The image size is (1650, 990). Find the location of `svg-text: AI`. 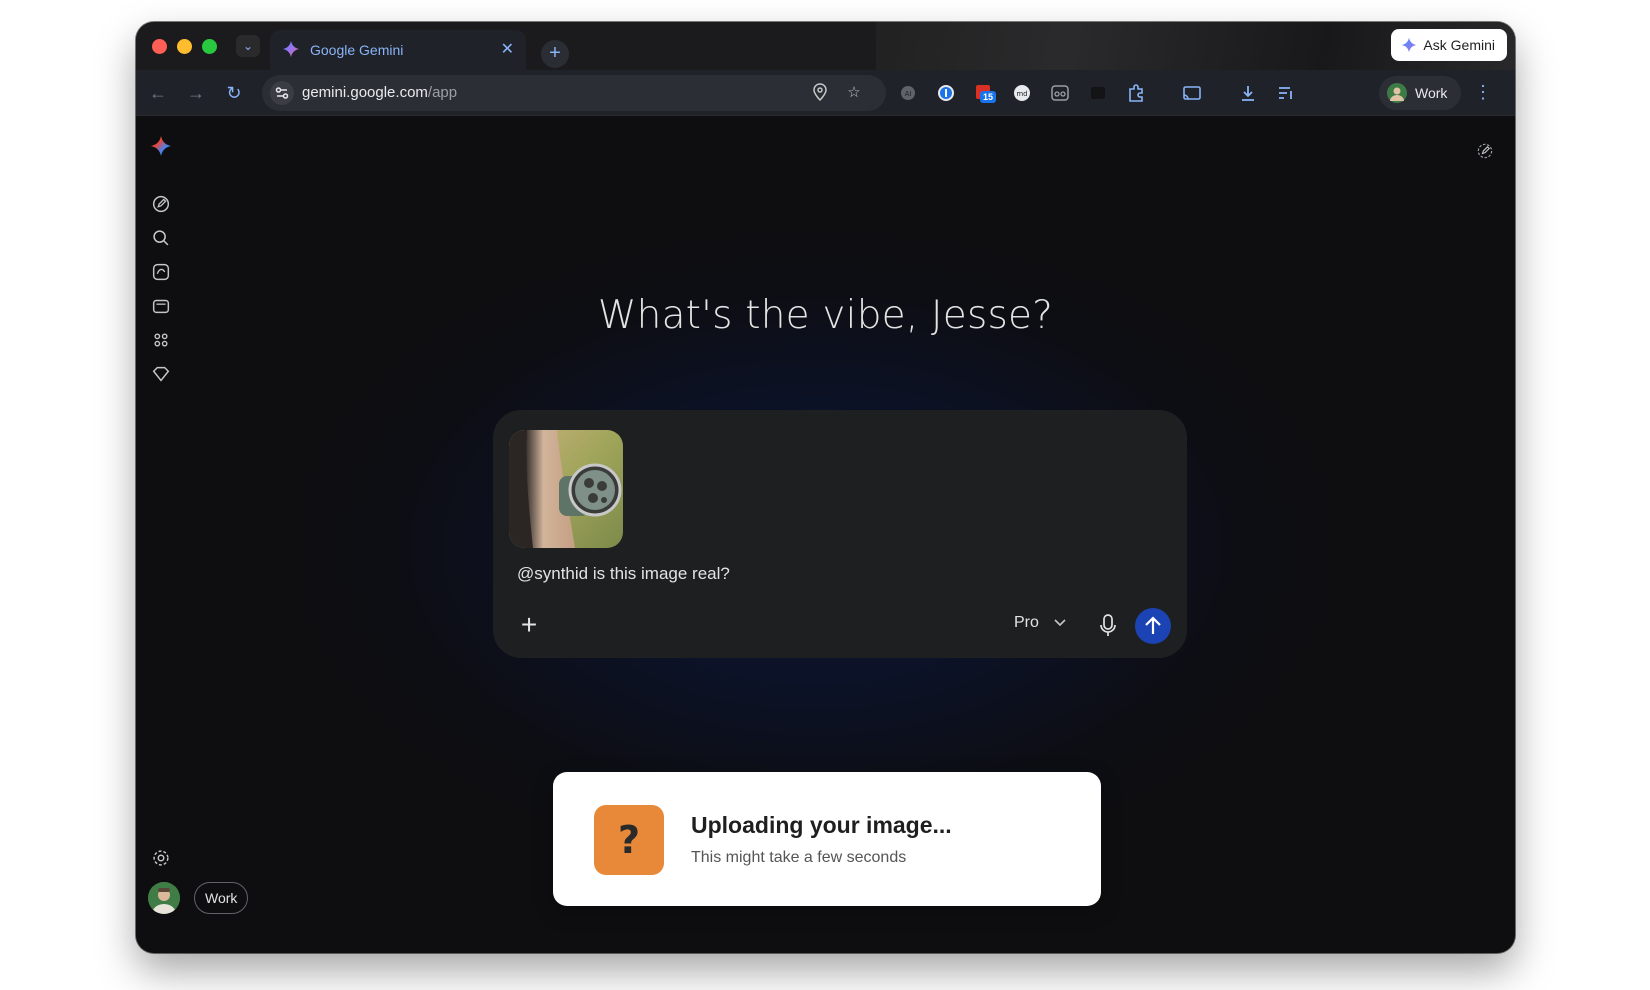

svg-text: AI is located at coordinates (908, 94).